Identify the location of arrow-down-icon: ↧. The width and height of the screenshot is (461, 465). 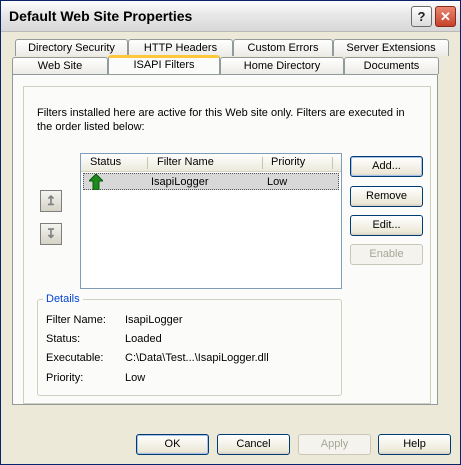
(51, 233).